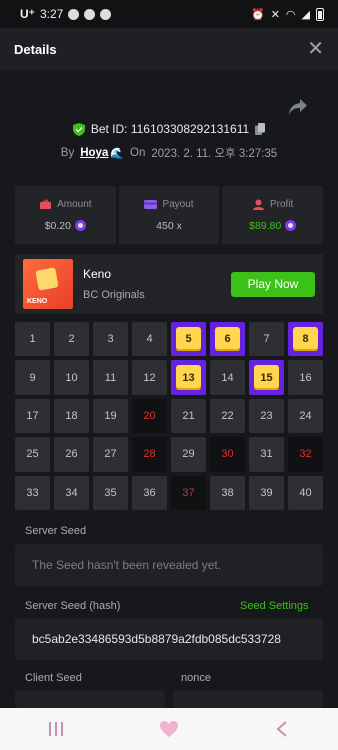 The image size is (338, 750). What do you see at coordinates (71, 492) in the screenshot?
I see `keno-cell: 34` at bounding box center [71, 492].